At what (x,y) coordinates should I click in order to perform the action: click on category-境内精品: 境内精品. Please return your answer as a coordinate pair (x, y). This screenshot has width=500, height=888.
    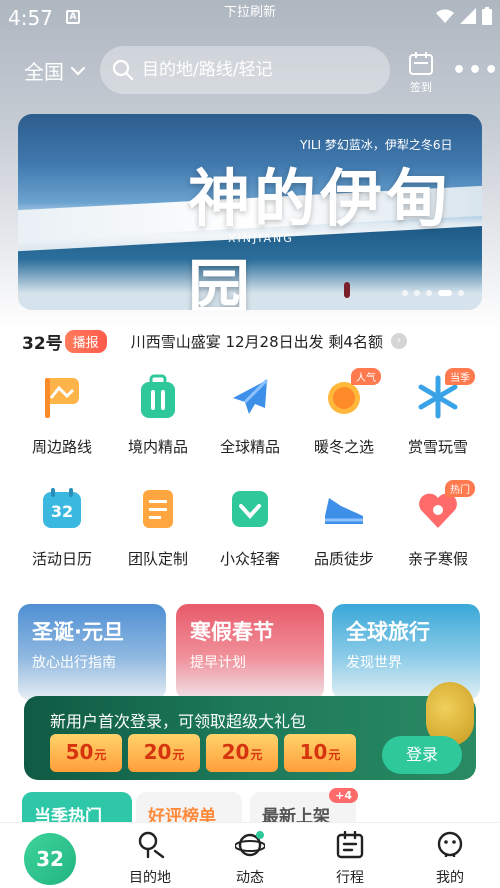
    Looking at the image, I should click on (158, 415).